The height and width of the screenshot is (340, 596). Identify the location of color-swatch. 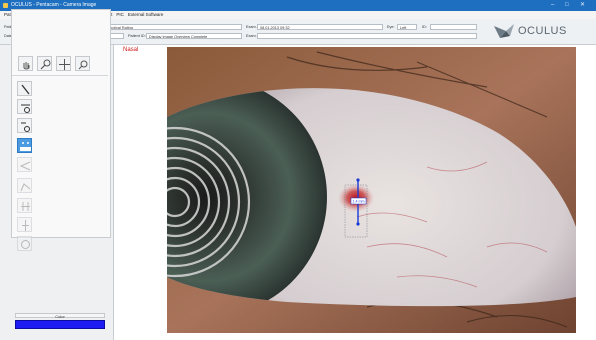
(60, 324).